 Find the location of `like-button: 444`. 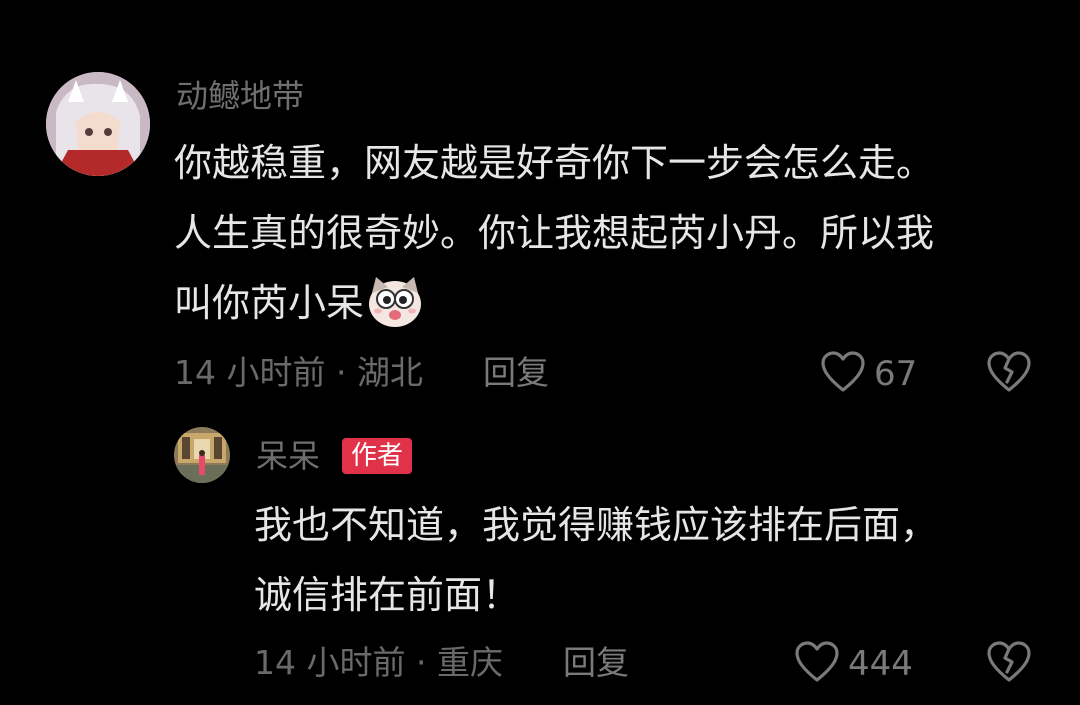

like-button: 444 is located at coordinates (853, 664).